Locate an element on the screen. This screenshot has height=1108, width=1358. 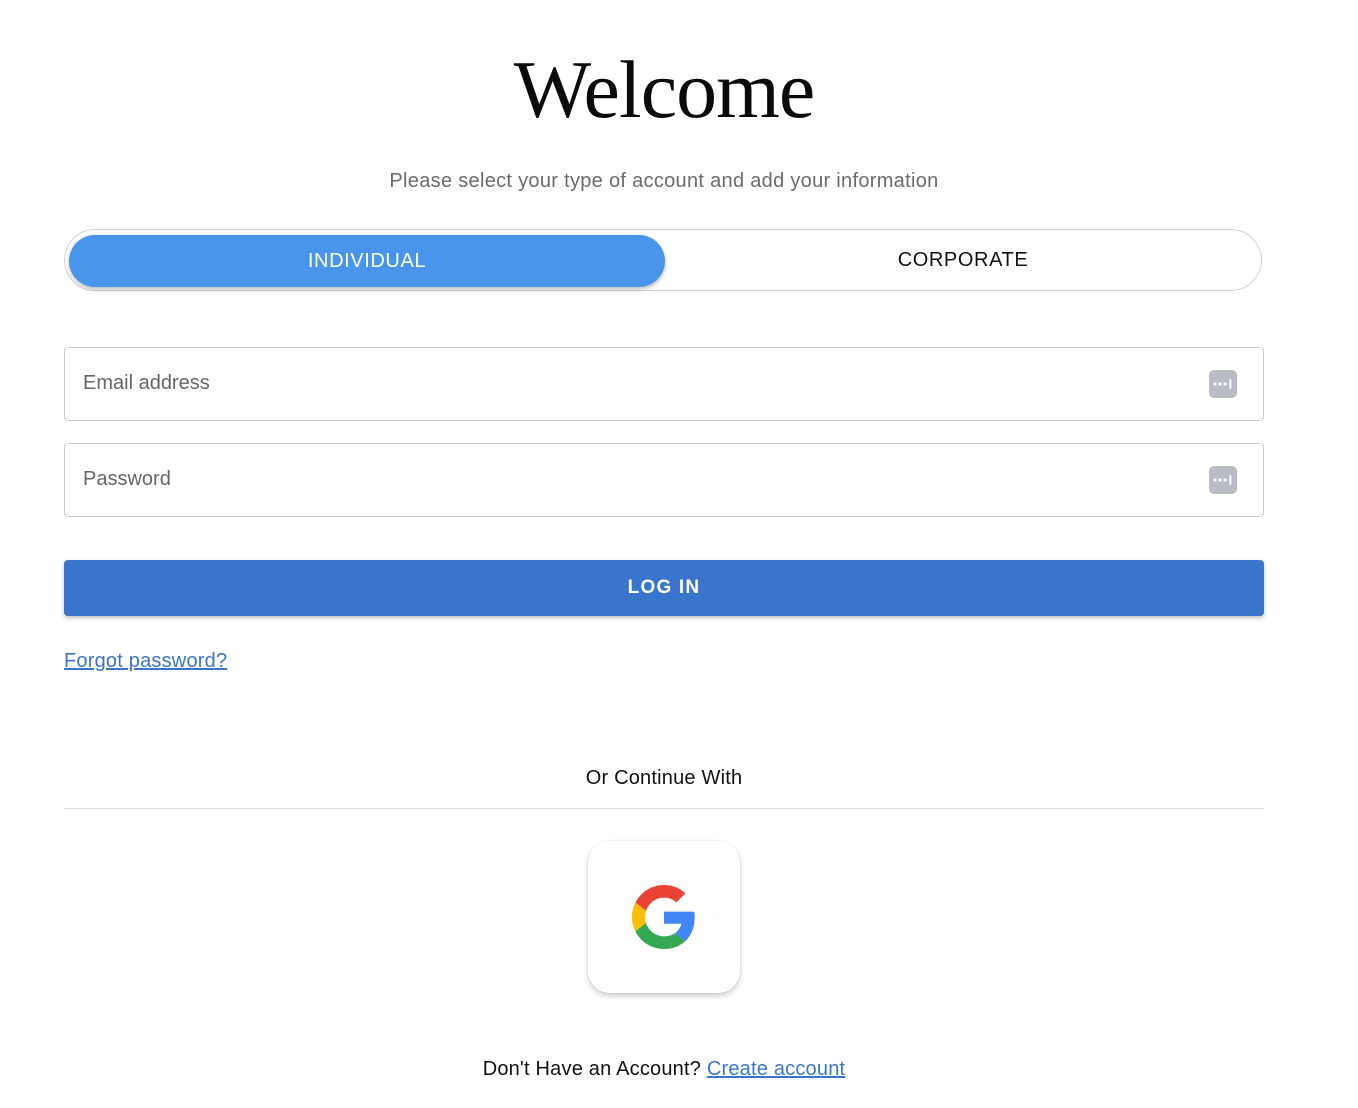
email-field-container is located at coordinates (664, 385).